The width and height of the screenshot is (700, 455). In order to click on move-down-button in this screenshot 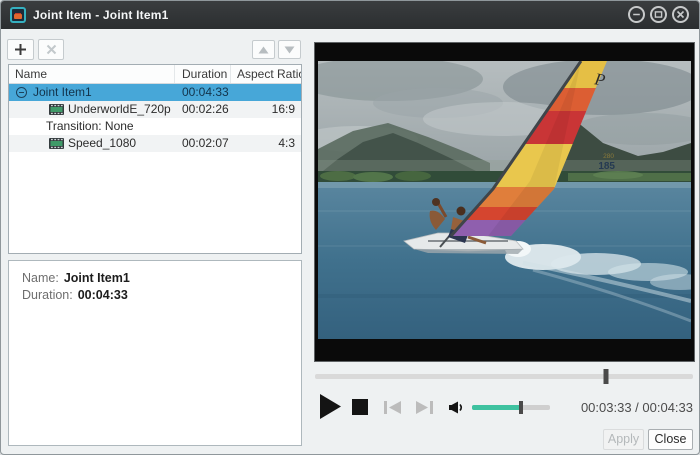, I will do `click(289, 49)`.